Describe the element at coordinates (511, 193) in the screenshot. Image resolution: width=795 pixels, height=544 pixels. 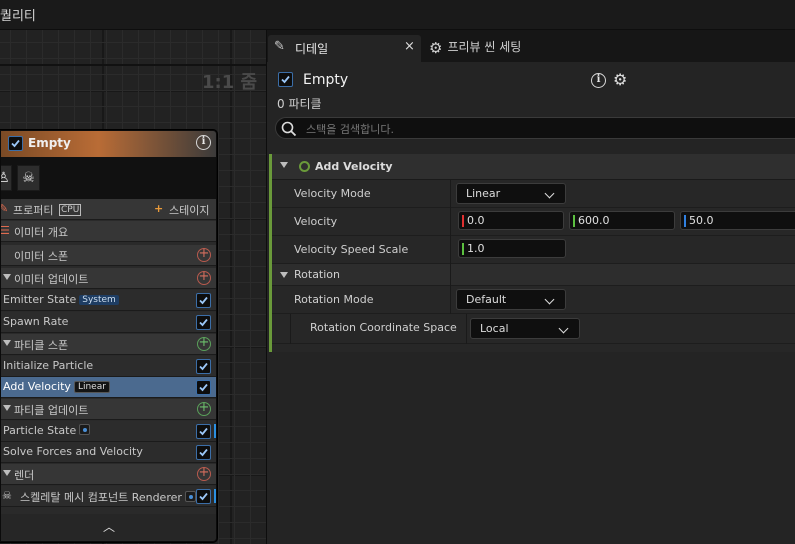
I see `velocity-mode-dropdown: Linear` at that location.